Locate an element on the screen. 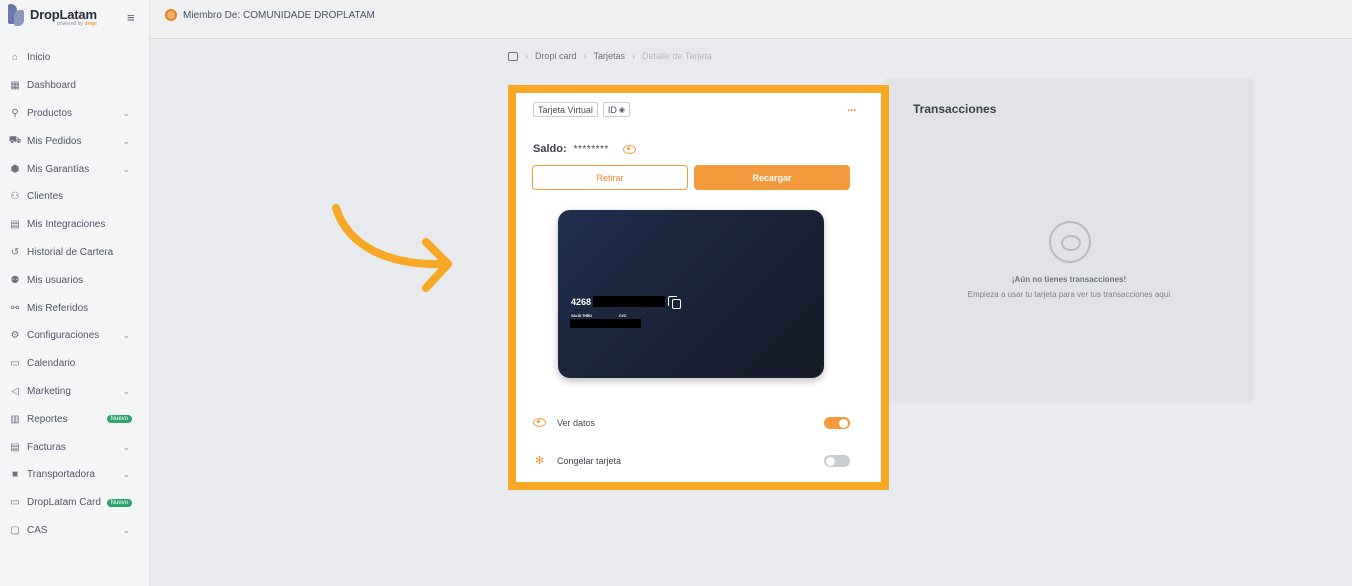 The image size is (1352, 586). breadcrumb-tarjetas: Tarjetas is located at coordinates (610, 56).